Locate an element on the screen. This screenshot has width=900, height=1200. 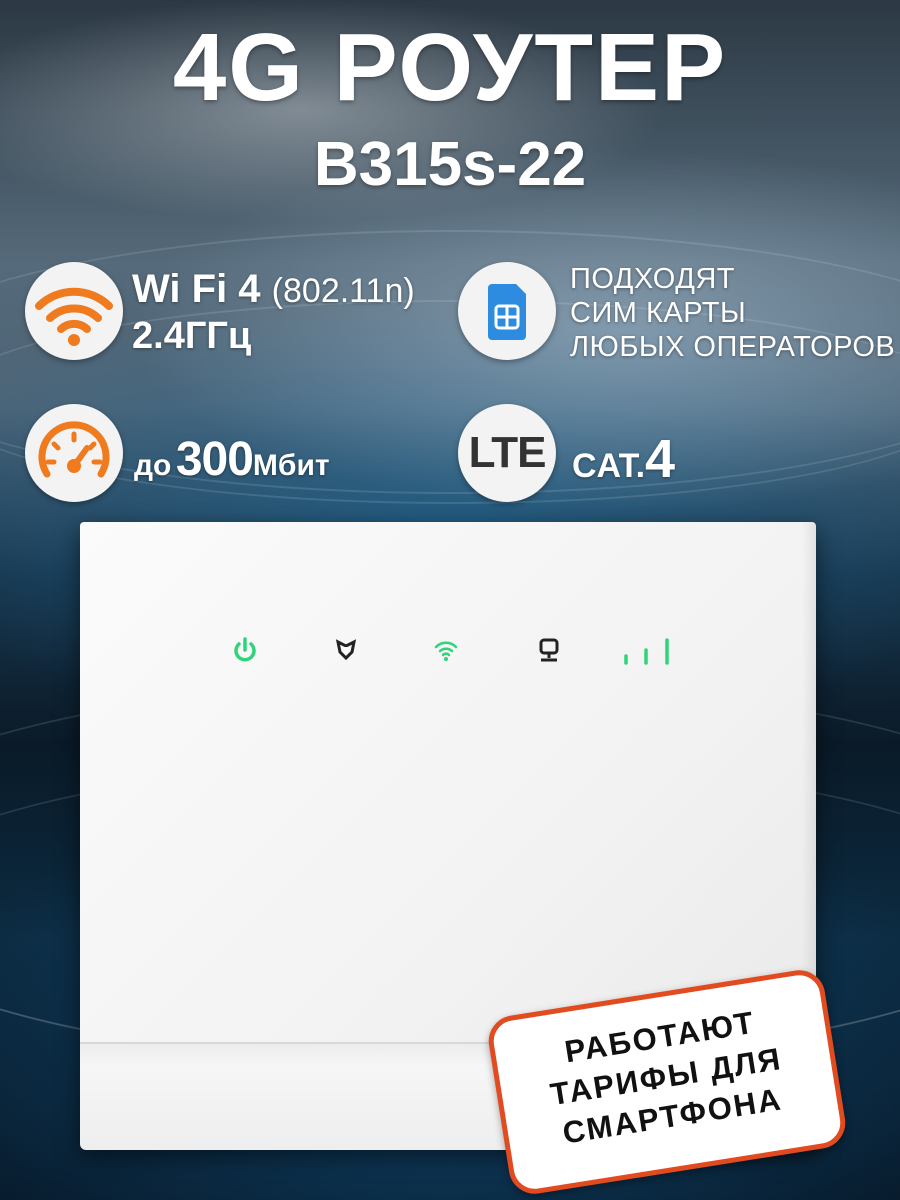
sim-line-3: ЛЮБЫХ ОПЕРАТОРОВ is located at coordinates (733, 347).